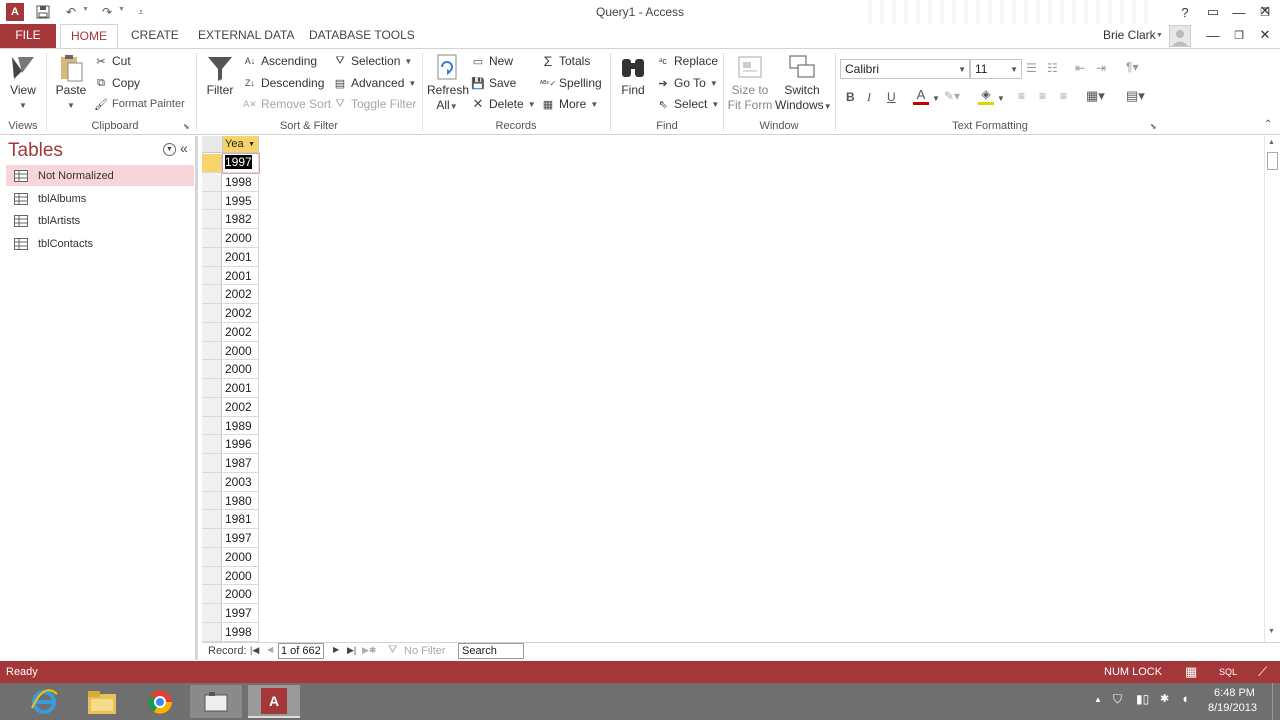 The height and width of the screenshot is (720, 1280). I want to click on size-to-fit-form-button: Size to Fit Form, so click(750, 83).